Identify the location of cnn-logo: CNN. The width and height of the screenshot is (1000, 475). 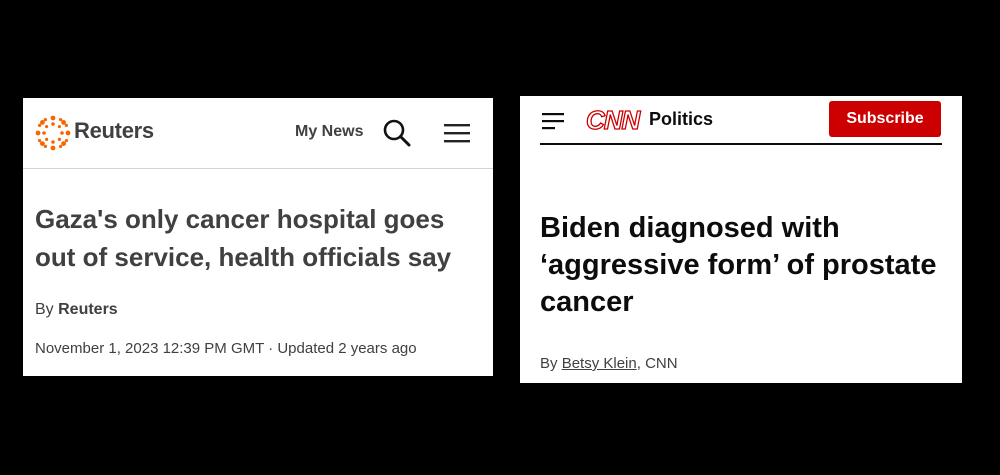
(613, 119).